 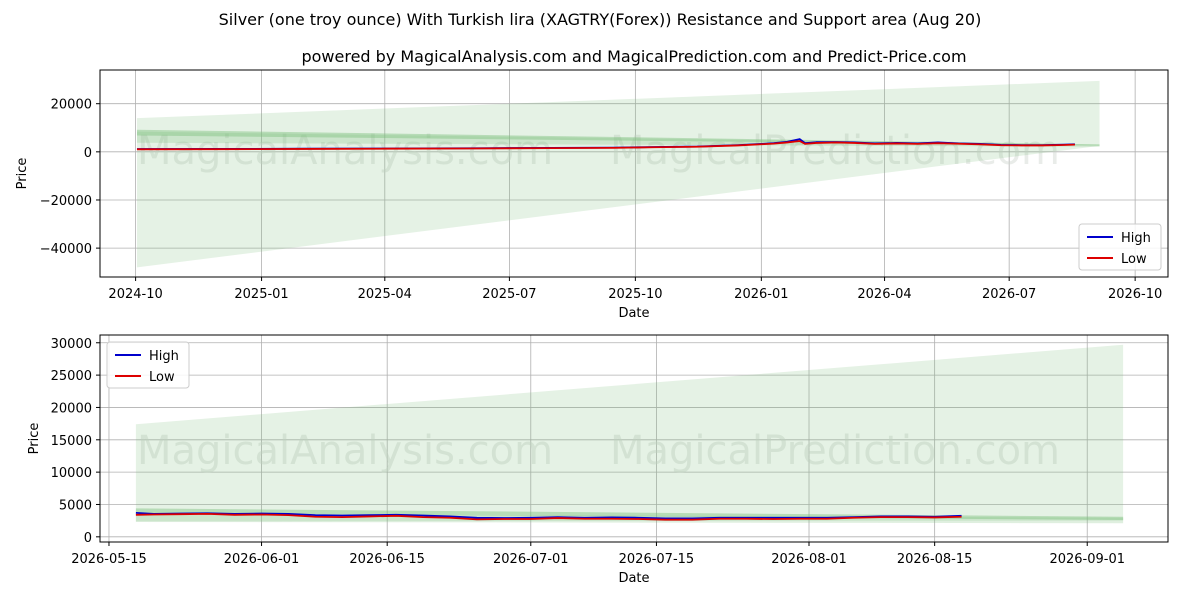 I want to click on y-tick-label: 30000, so click(x=71, y=344).